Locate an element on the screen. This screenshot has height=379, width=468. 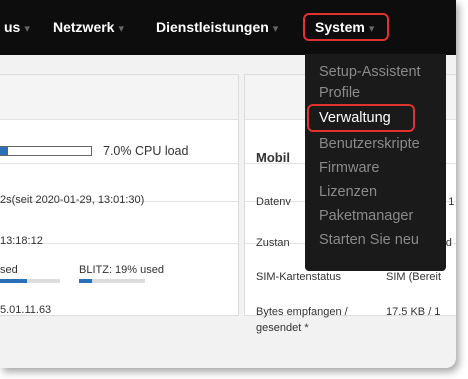
cpu-load-fill is located at coordinates (4, 151).